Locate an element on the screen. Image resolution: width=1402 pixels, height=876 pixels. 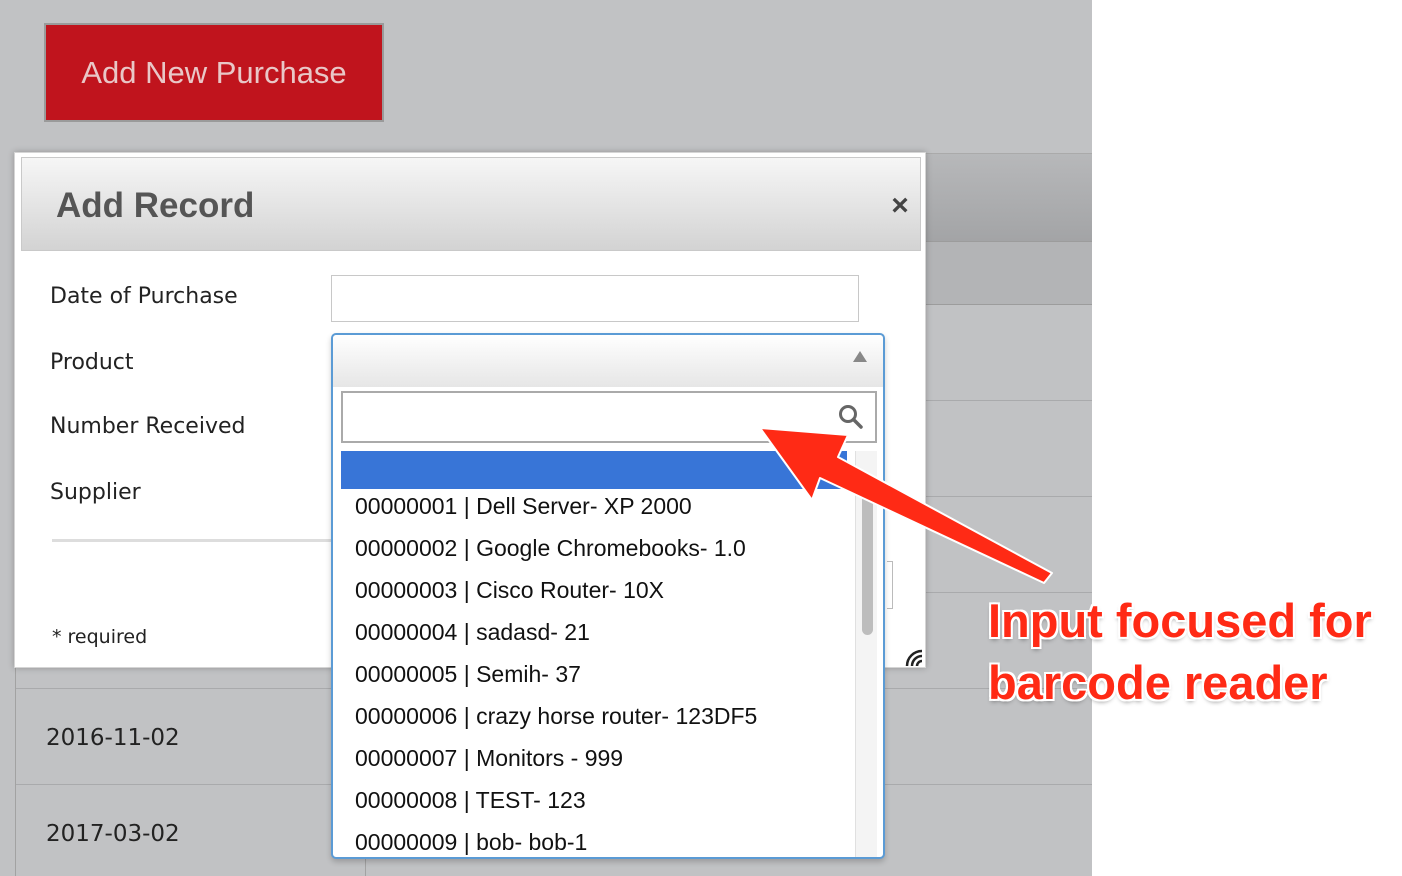
option-empty-highlighted is located at coordinates (594, 470).